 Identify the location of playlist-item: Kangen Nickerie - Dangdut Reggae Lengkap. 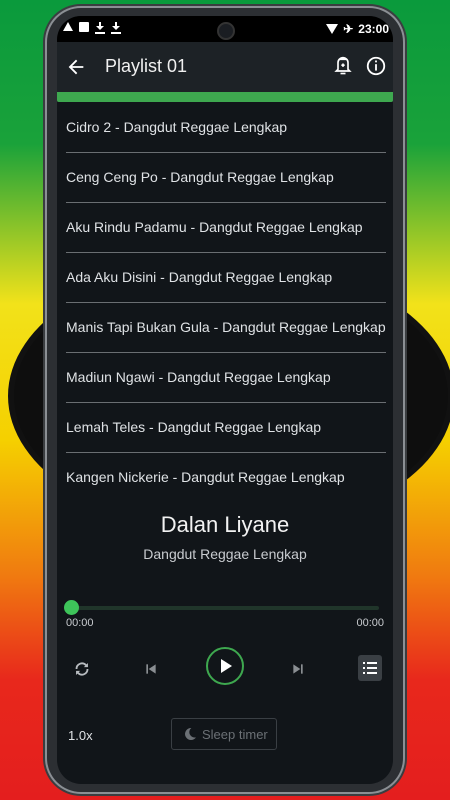
(226, 477).